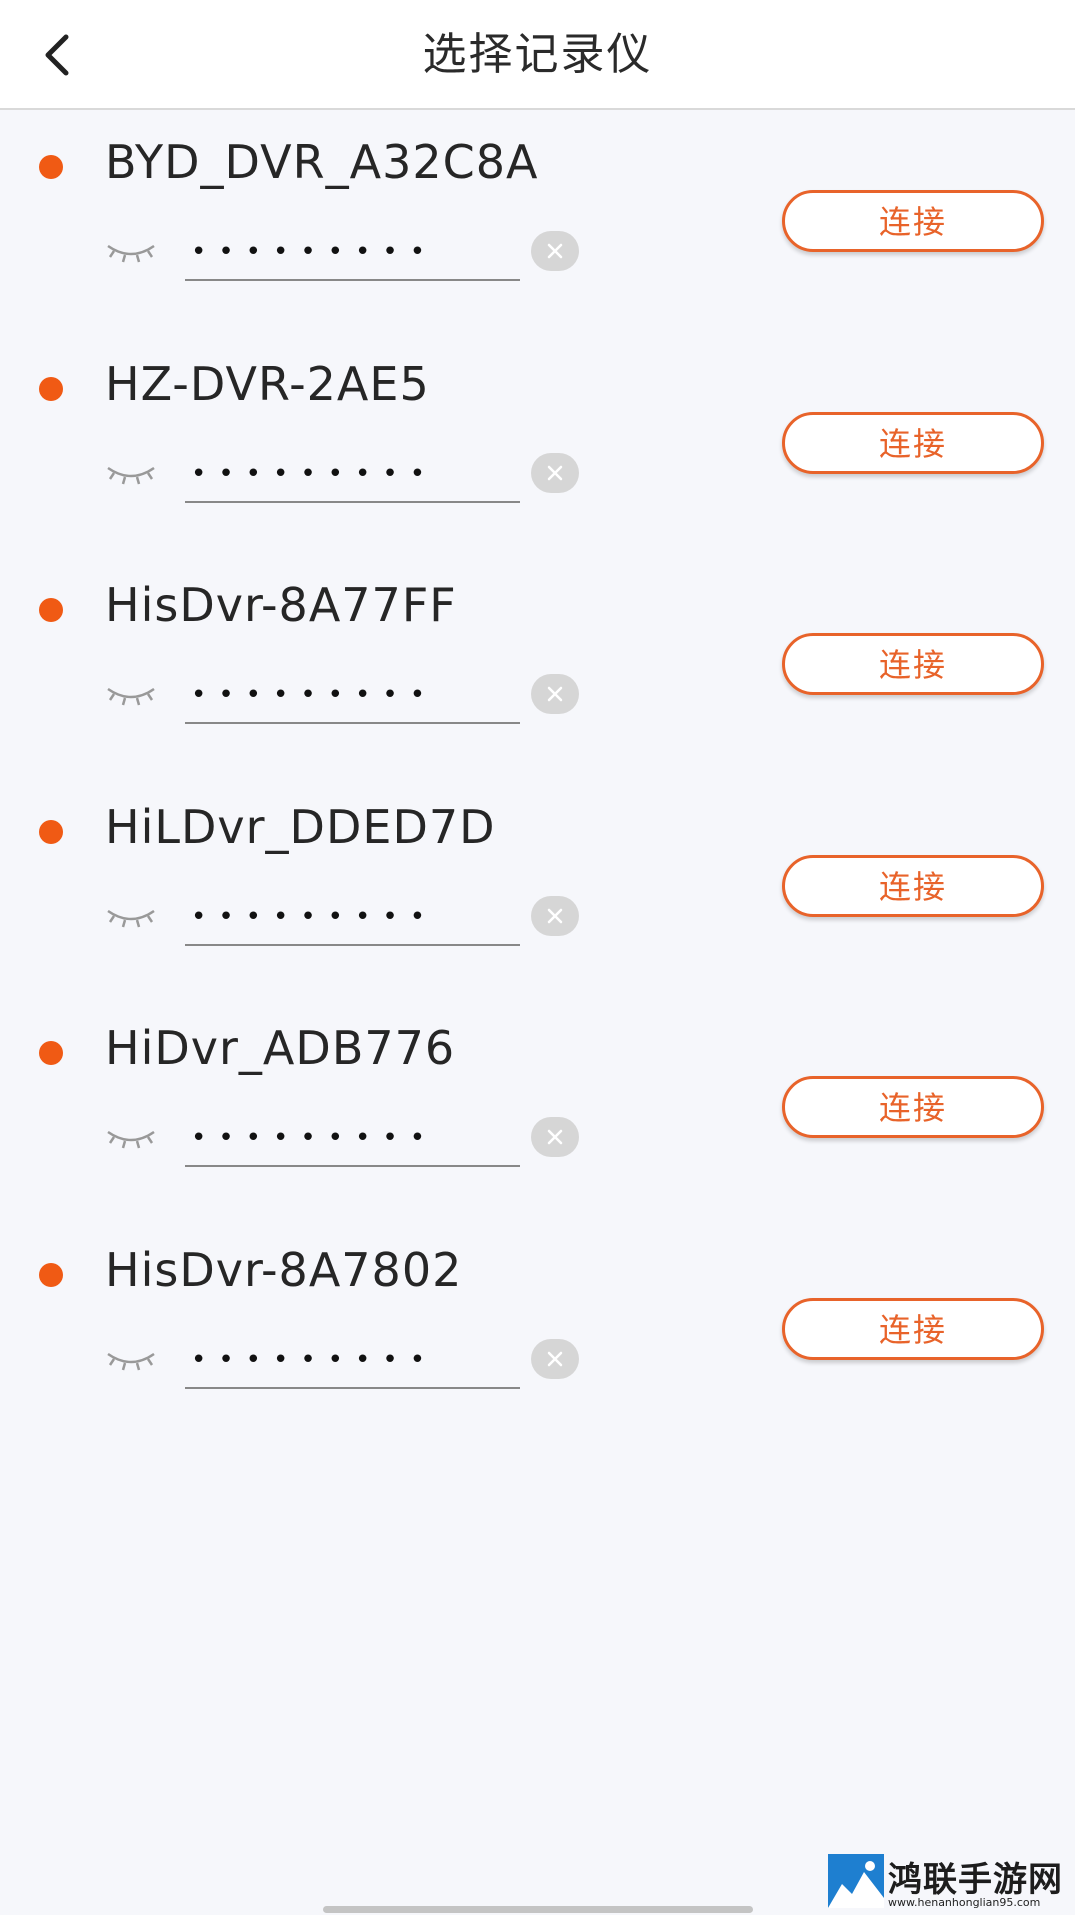 This screenshot has height=1915, width=1075. Describe the element at coordinates (537, 221) in the screenshot. I see `device-item: BYD_DVR_A32C8A 连接` at that location.